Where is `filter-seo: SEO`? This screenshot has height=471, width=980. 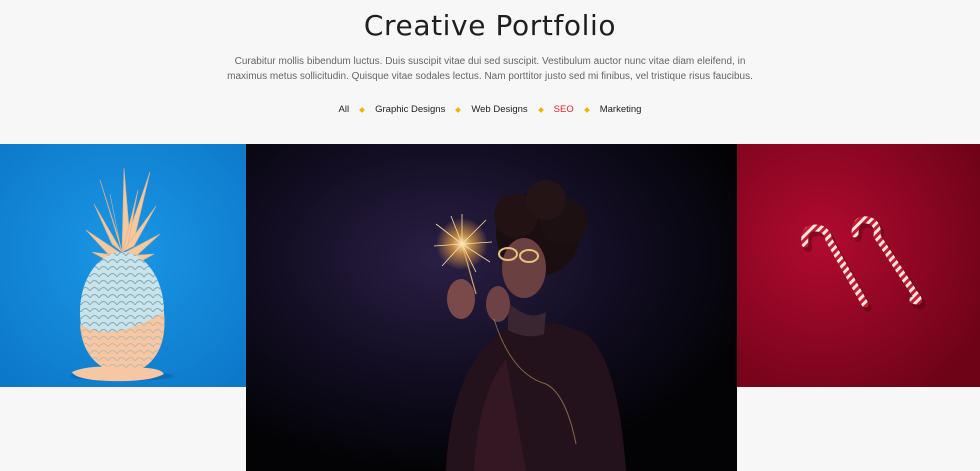 filter-seo: SEO is located at coordinates (564, 109).